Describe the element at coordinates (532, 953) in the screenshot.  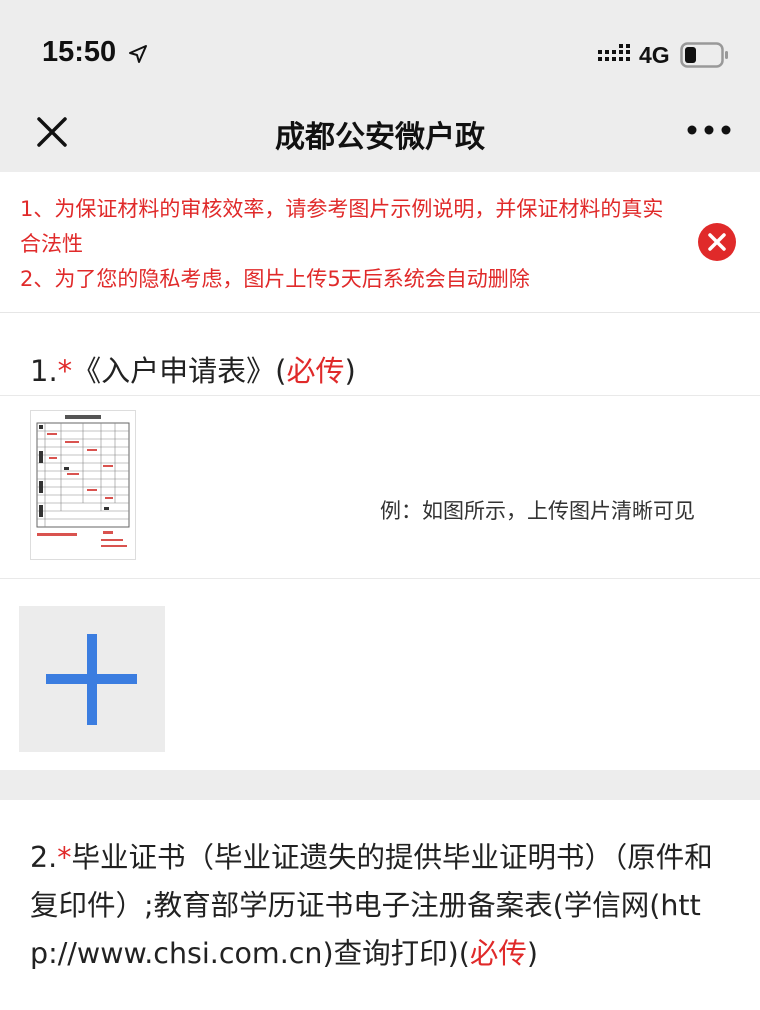
I see `section-2-close-paren: )` at that location.